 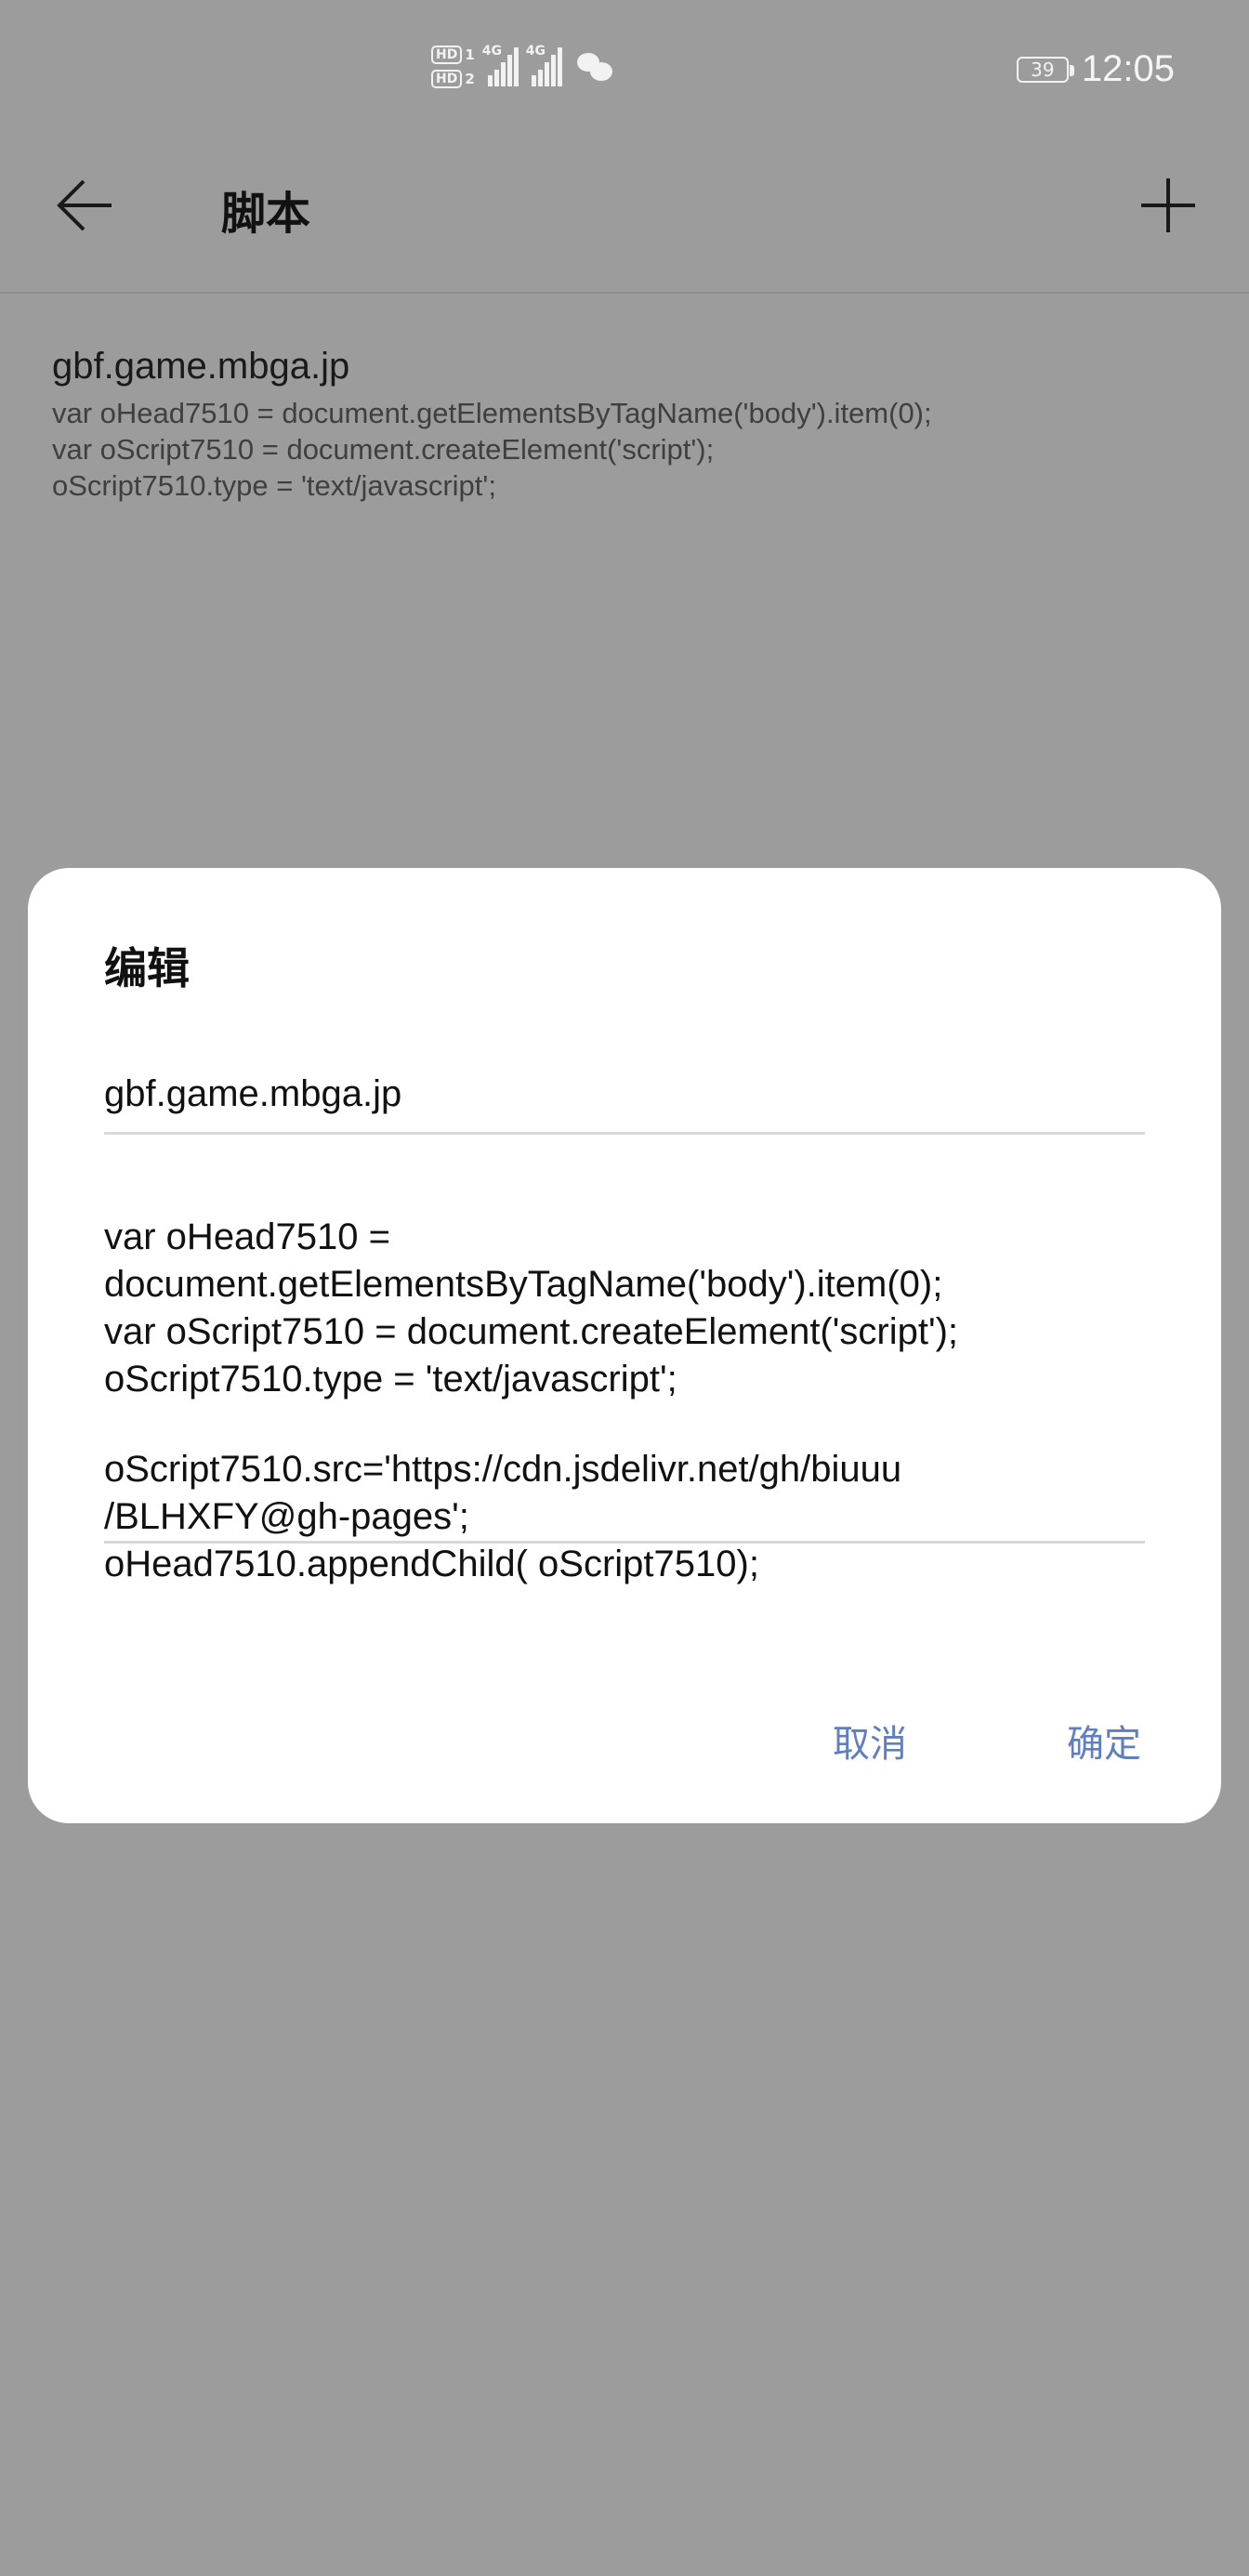 What do you see at coordinates (453, 79) in the screenshot?
I see `hd-sim2-icon: HD 2` at bounding box center [453, 79].